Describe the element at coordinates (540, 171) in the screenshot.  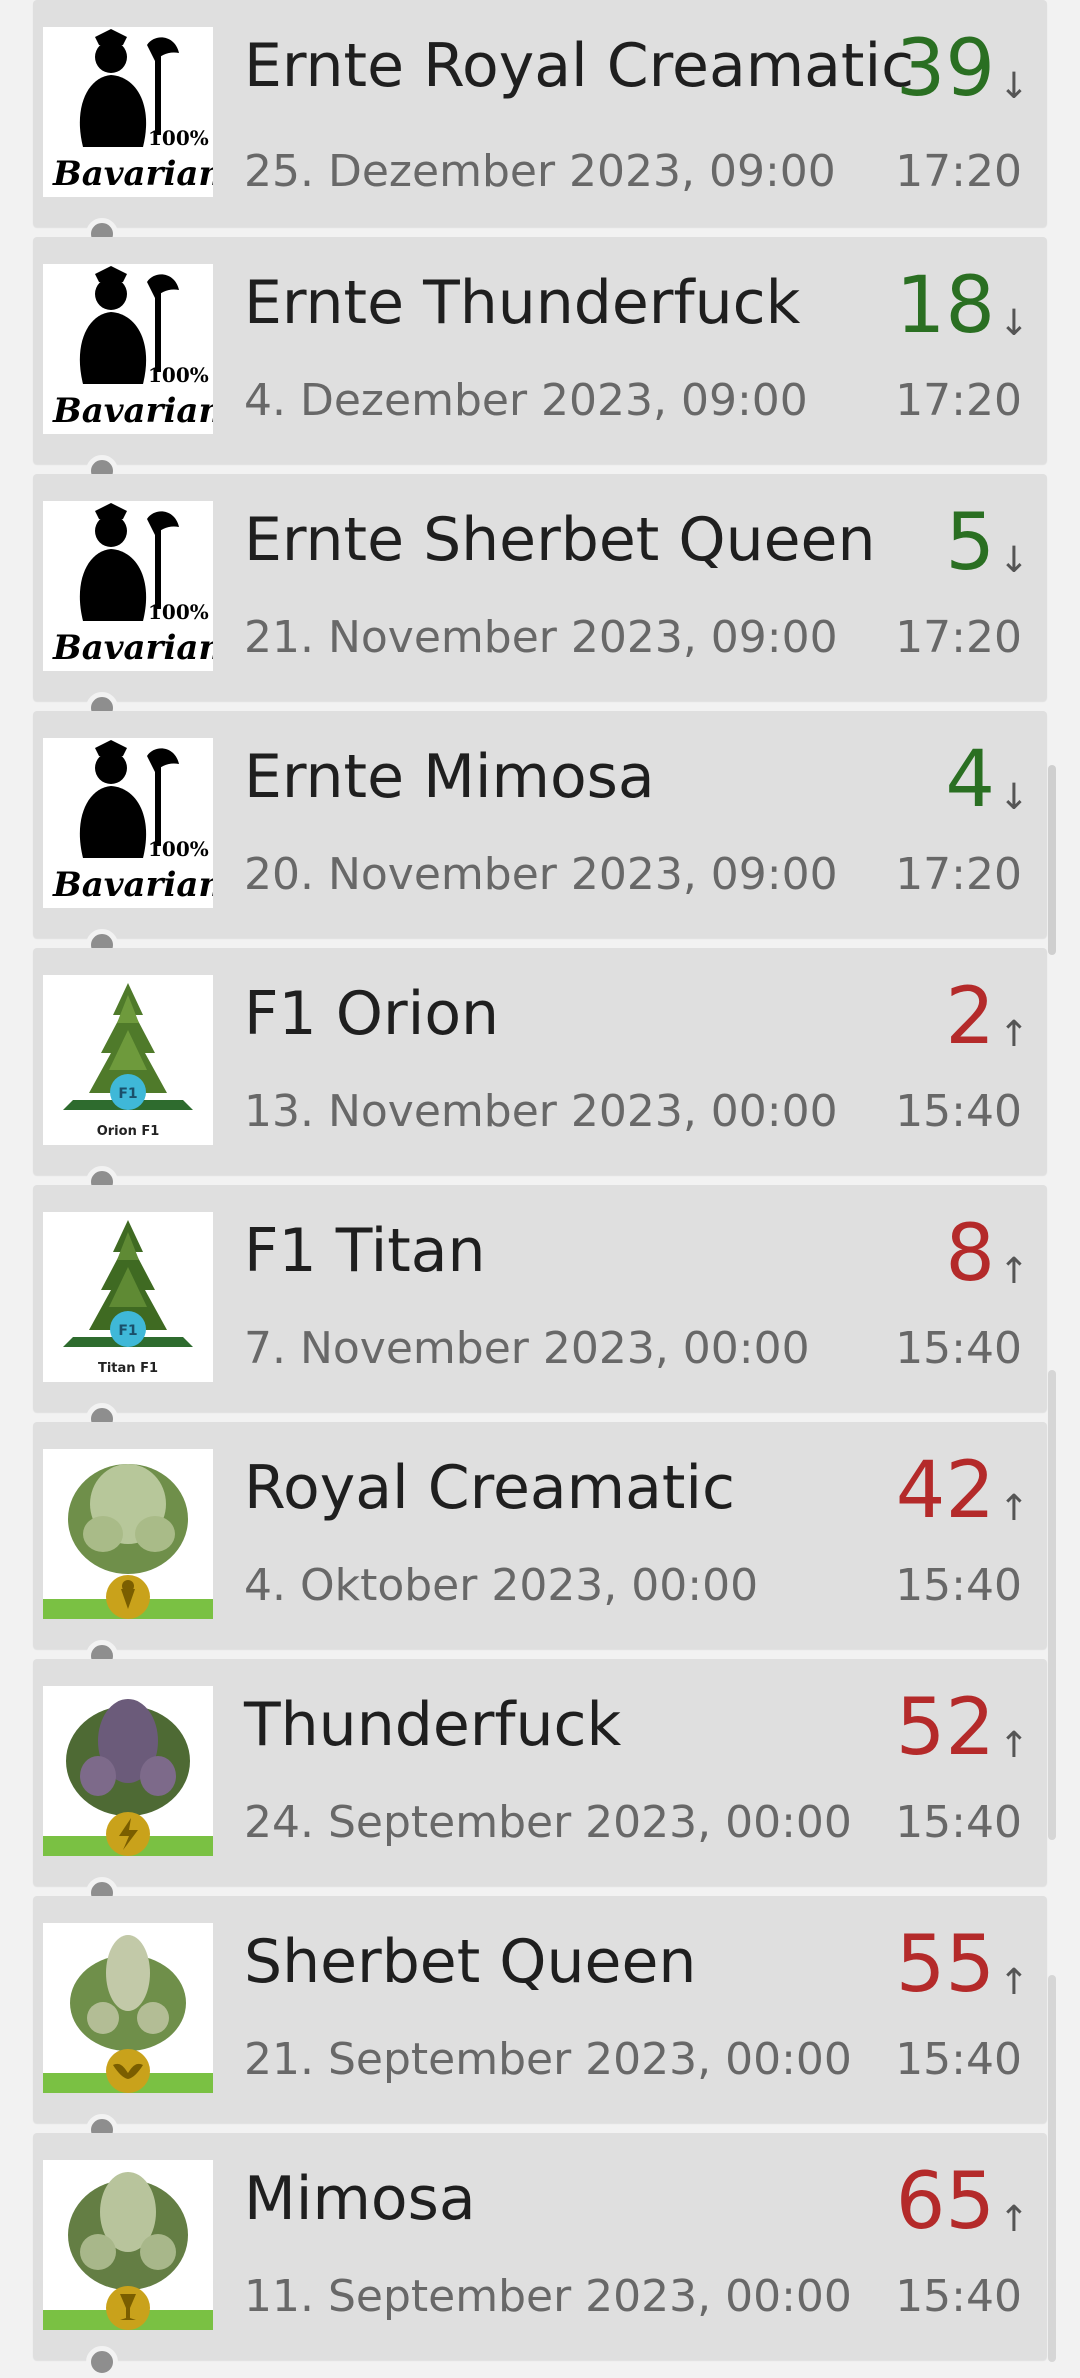
I see `item-date: 25. Dezember 2023, 09:00` at that location.